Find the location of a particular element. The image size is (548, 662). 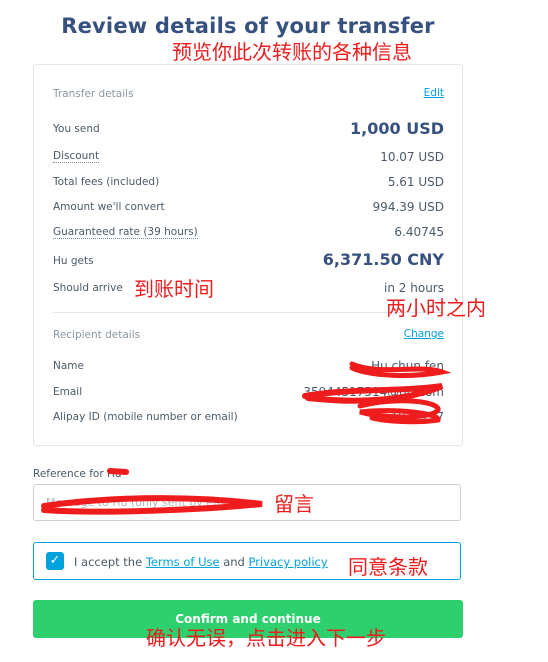

message-scribble is located at coordinates (152, 505).